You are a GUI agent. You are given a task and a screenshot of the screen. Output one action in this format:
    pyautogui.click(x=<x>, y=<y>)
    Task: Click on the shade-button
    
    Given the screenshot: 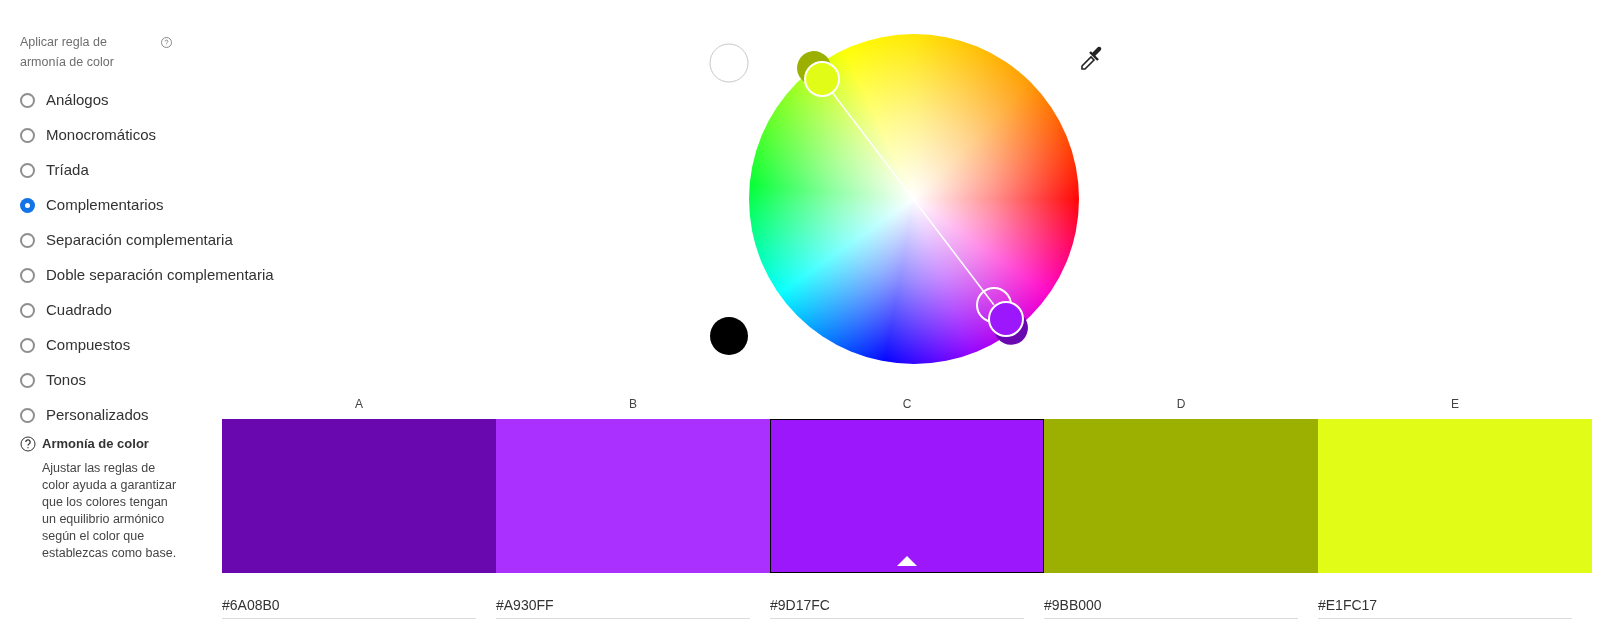 What is the action you would take?
    pyautogui.click(x=729, y=336)
    